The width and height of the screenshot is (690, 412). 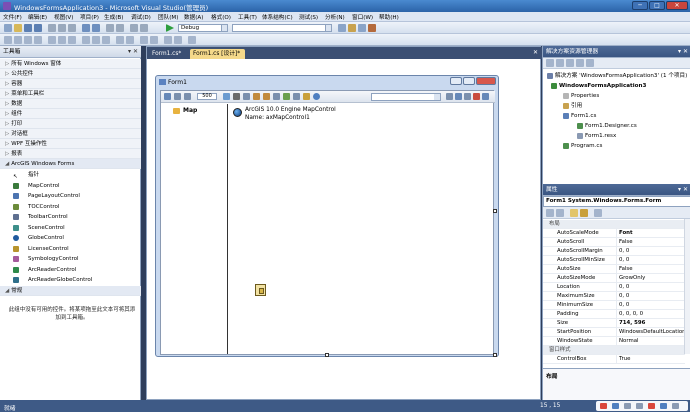 What do you see at coordinates (70, 228) in the screenshot?
I see `toolbox-item-scenecontrol: SceneControl` at bounding box center [70, 228].